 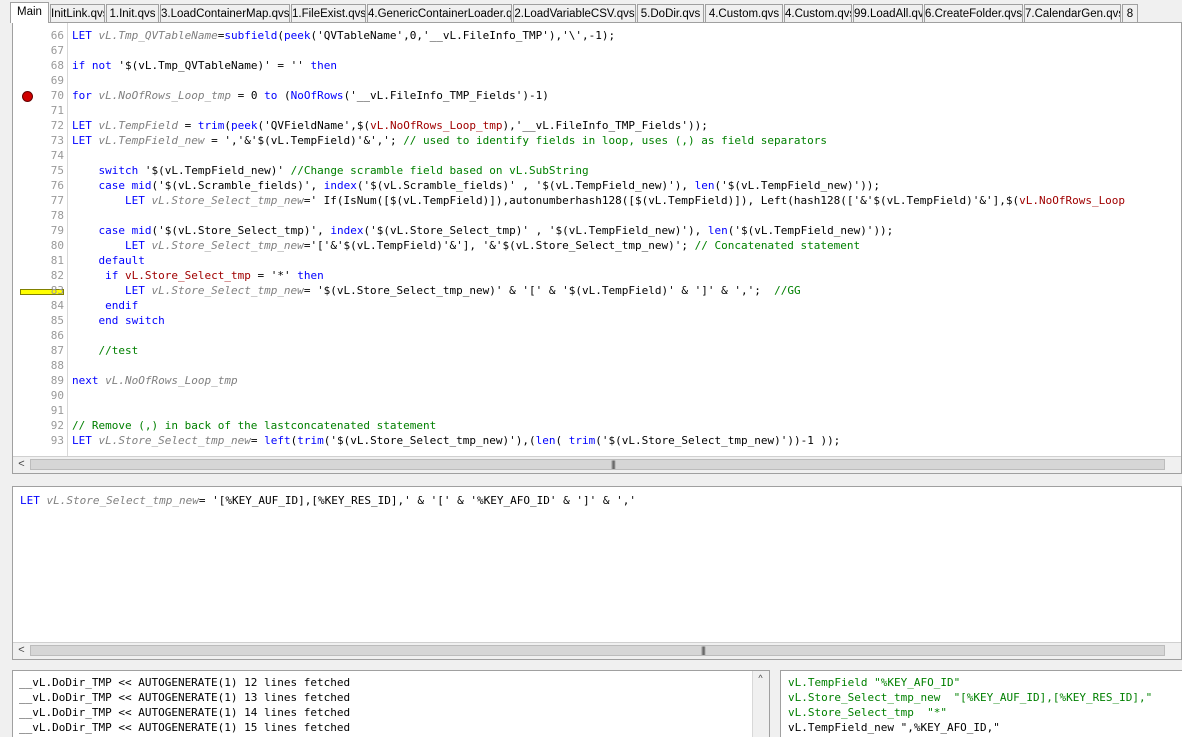 What do you see at coordinates (867, 712) in the screenshot?
I see `variable-row: vL.Store_Select_tmp "*"` at bounding box center [867, 712].